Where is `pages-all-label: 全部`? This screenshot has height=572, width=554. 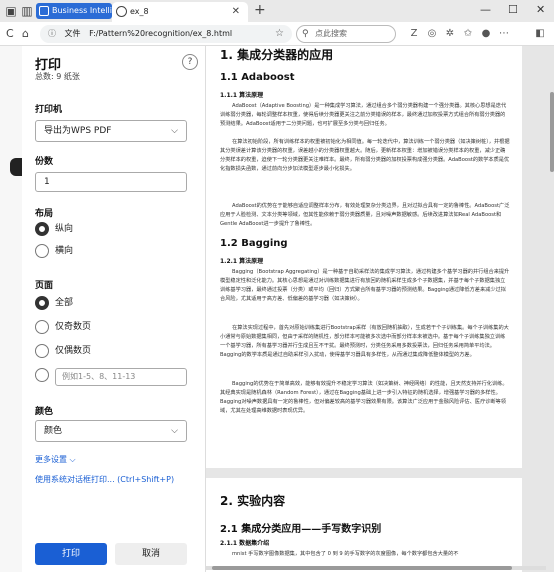
pages-all-label: 全部 is located at coordinates (64, 303).